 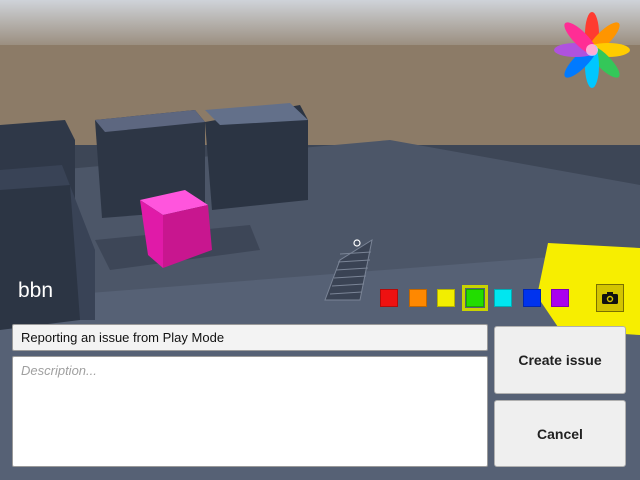 I want to click on screenshot-button, so click(x=610, y=298).